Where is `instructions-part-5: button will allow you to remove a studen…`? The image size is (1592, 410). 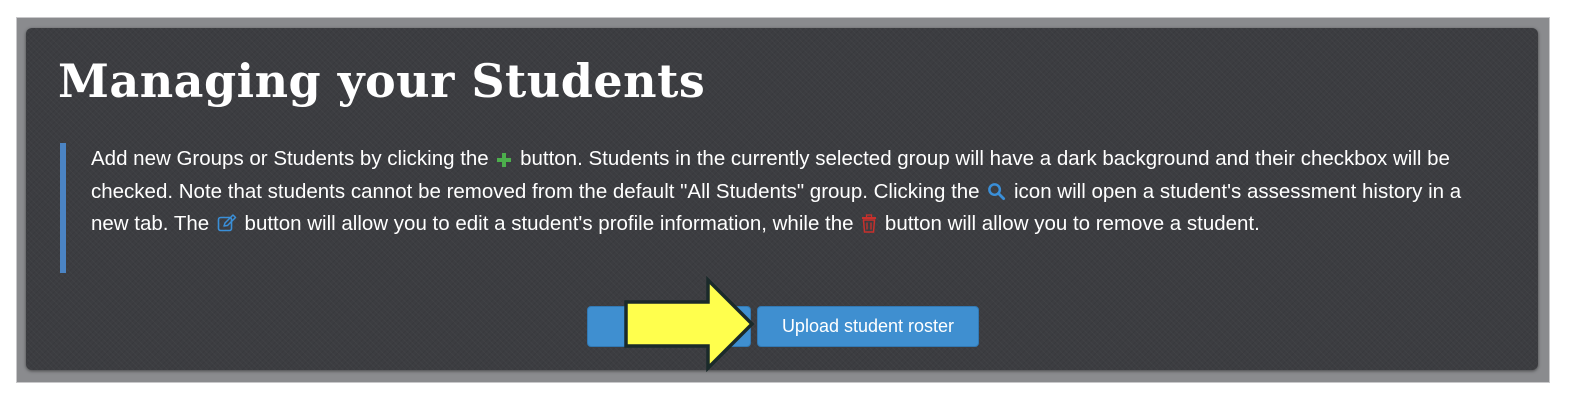 instructions-part-5: button will allow you to remove a studen… is located at coordinates (1069, 223).